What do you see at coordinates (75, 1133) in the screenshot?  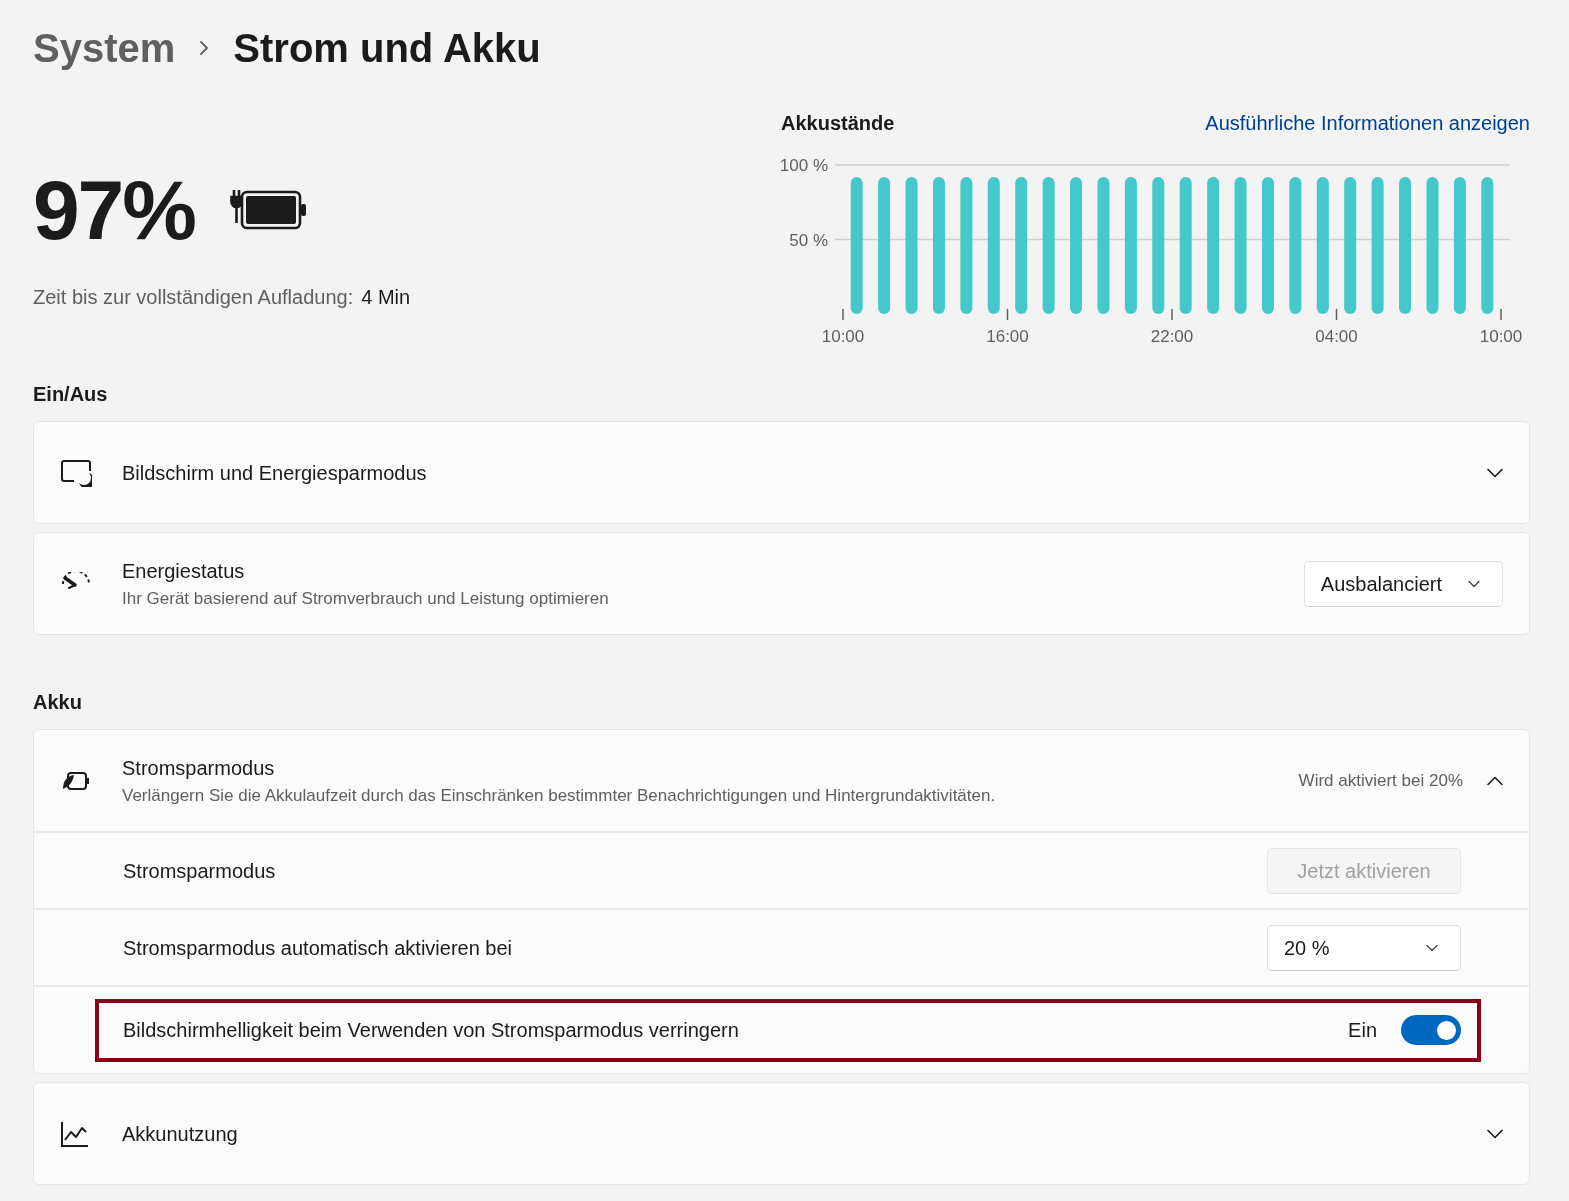 I see `line-chart-icon` at bounding box center [75, 1133].